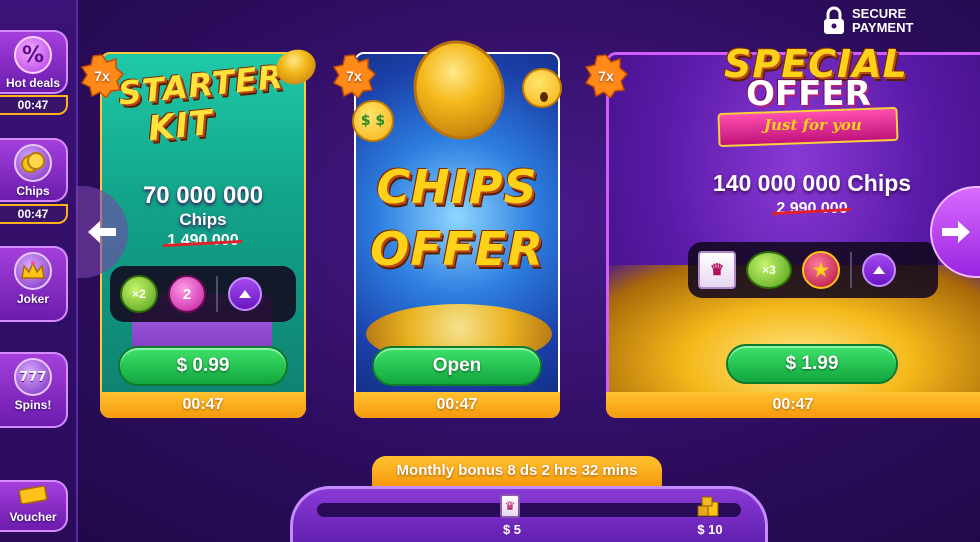  I want to click on starter-old-amount: 1 490 000, so click(203, 240).